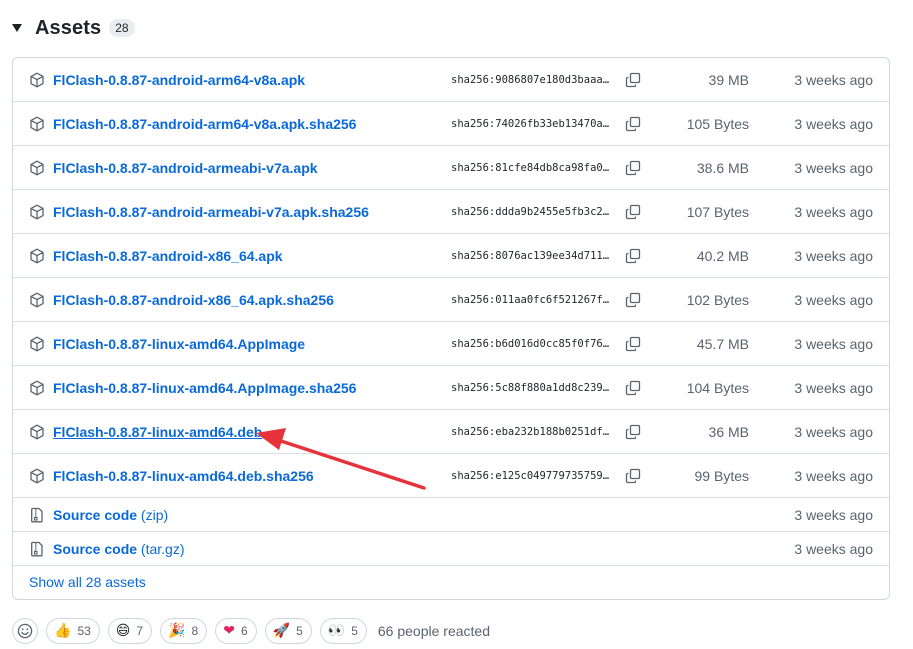  I want to click on reaction-rocket: 🚀 5, so click(288, 631).